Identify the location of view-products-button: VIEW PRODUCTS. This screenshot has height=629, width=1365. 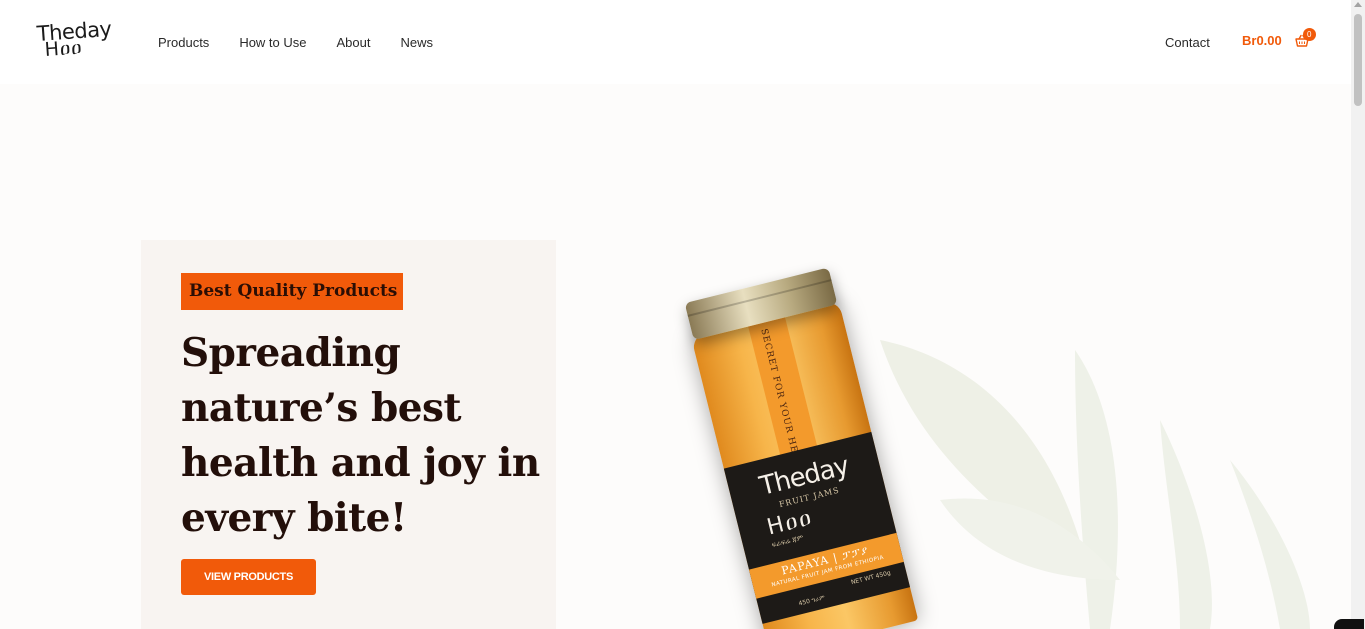
(248, 577).